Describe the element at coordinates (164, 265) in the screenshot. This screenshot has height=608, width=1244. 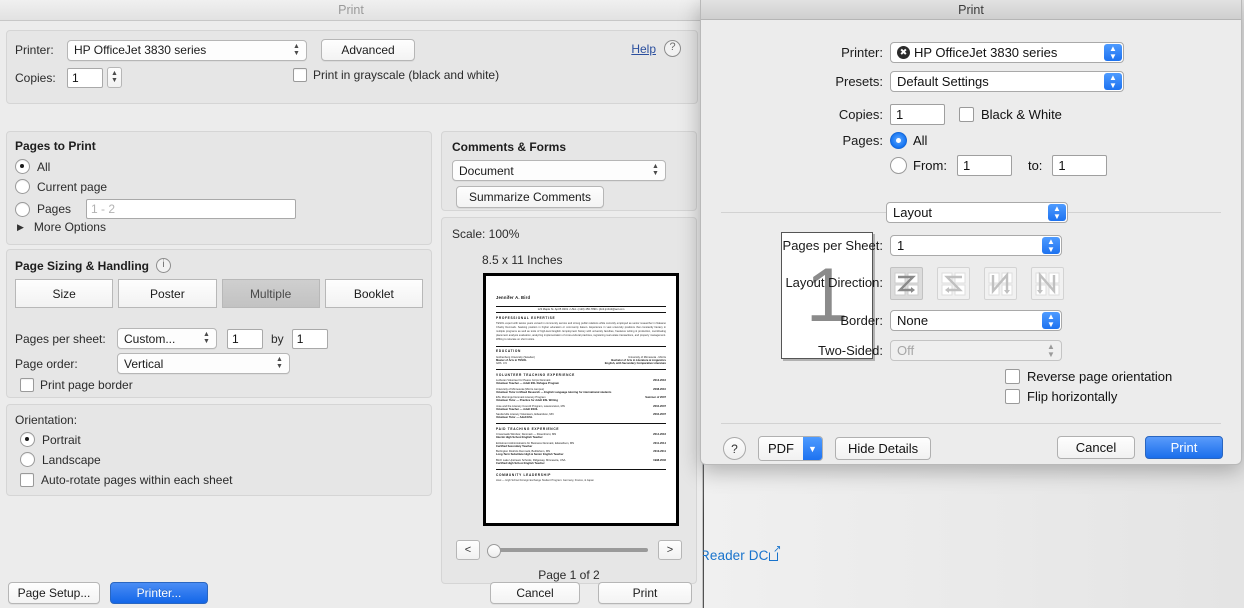
I see `info-icon: i` at that location.